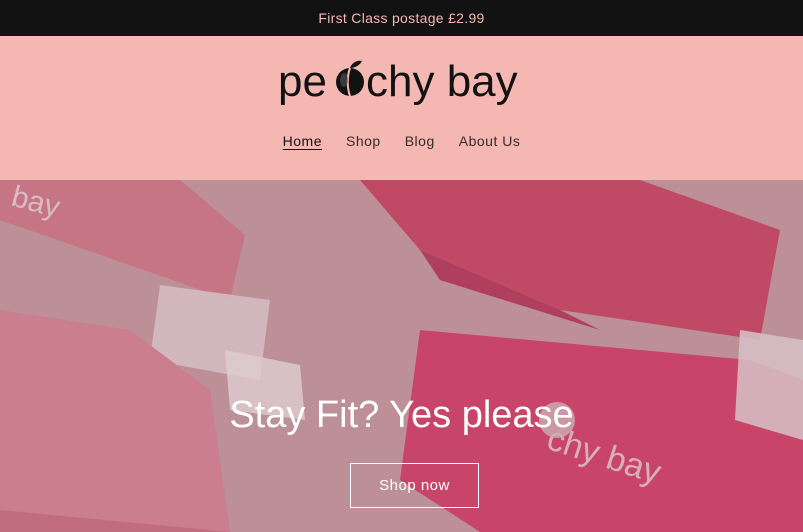 This screenshot has height=532, width=803. I want to click on announcement-text: First Class postage £2.99, so click(401, 18).